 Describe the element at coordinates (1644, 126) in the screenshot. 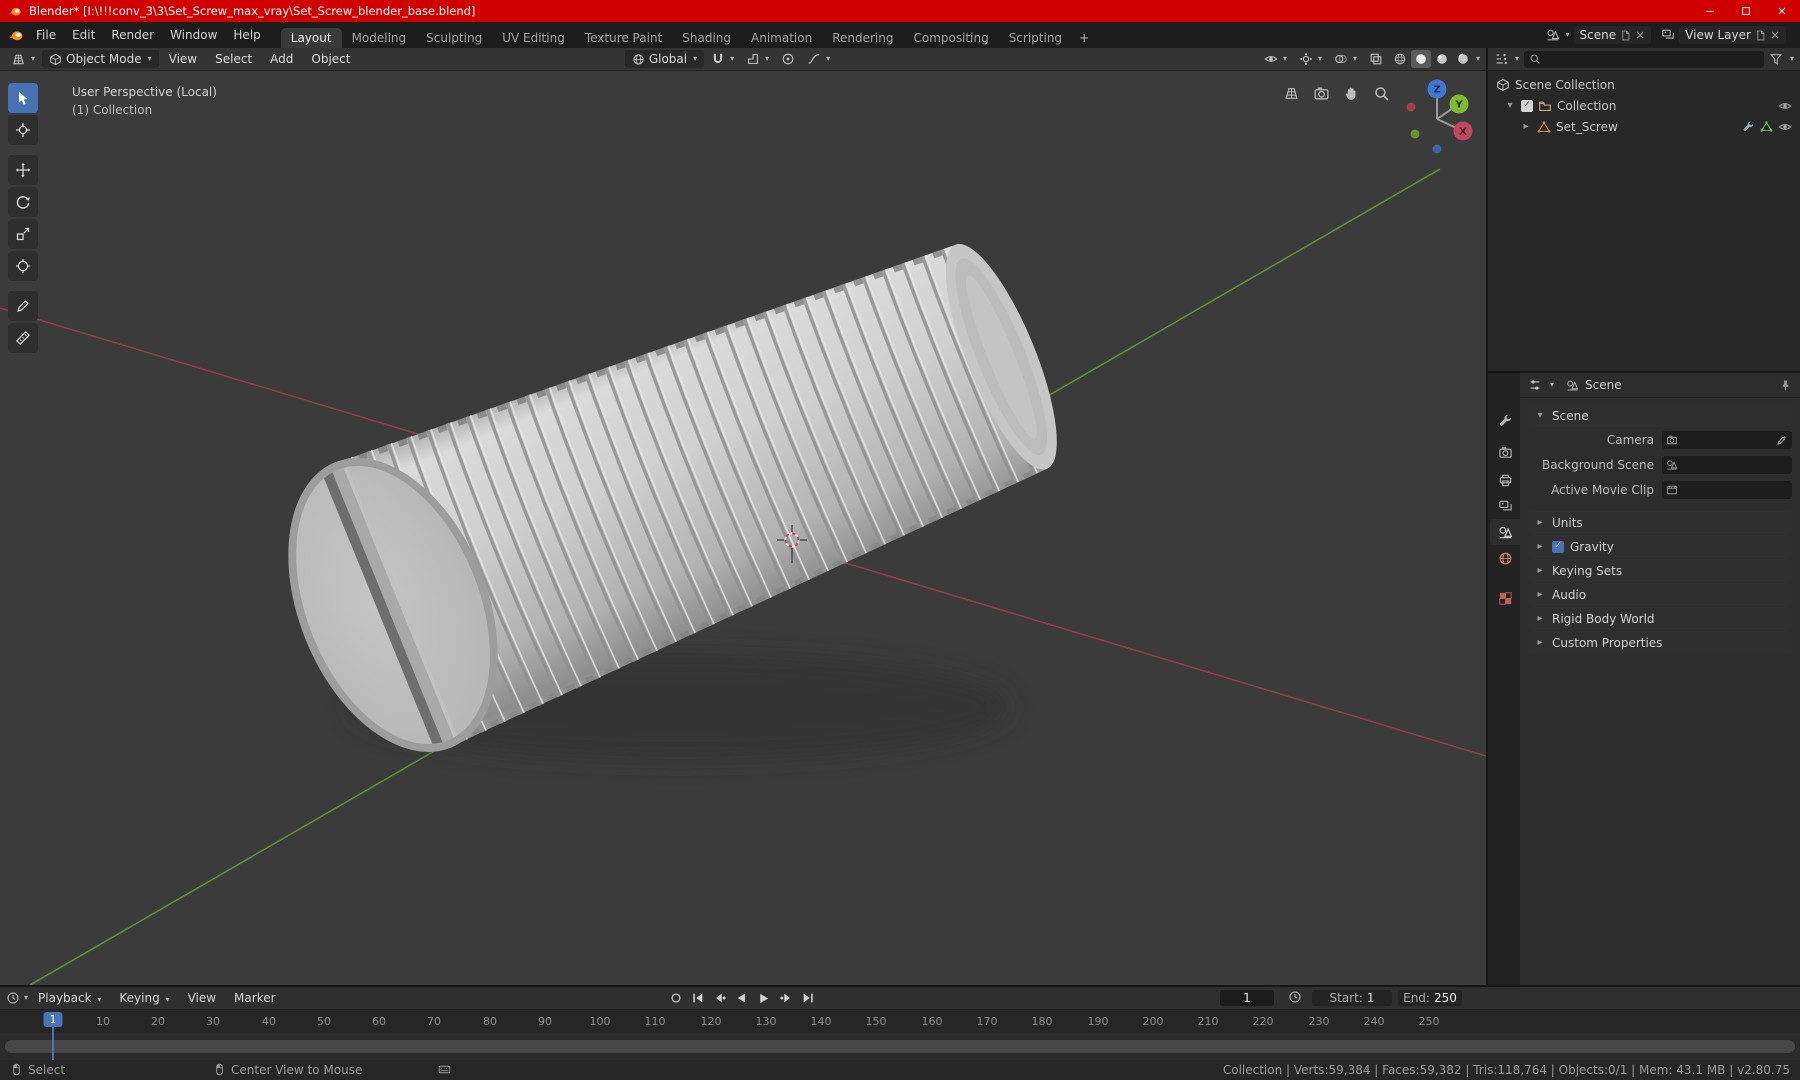

I see `outliner-row-set-screw: ▸ Set_Screw` at that location.